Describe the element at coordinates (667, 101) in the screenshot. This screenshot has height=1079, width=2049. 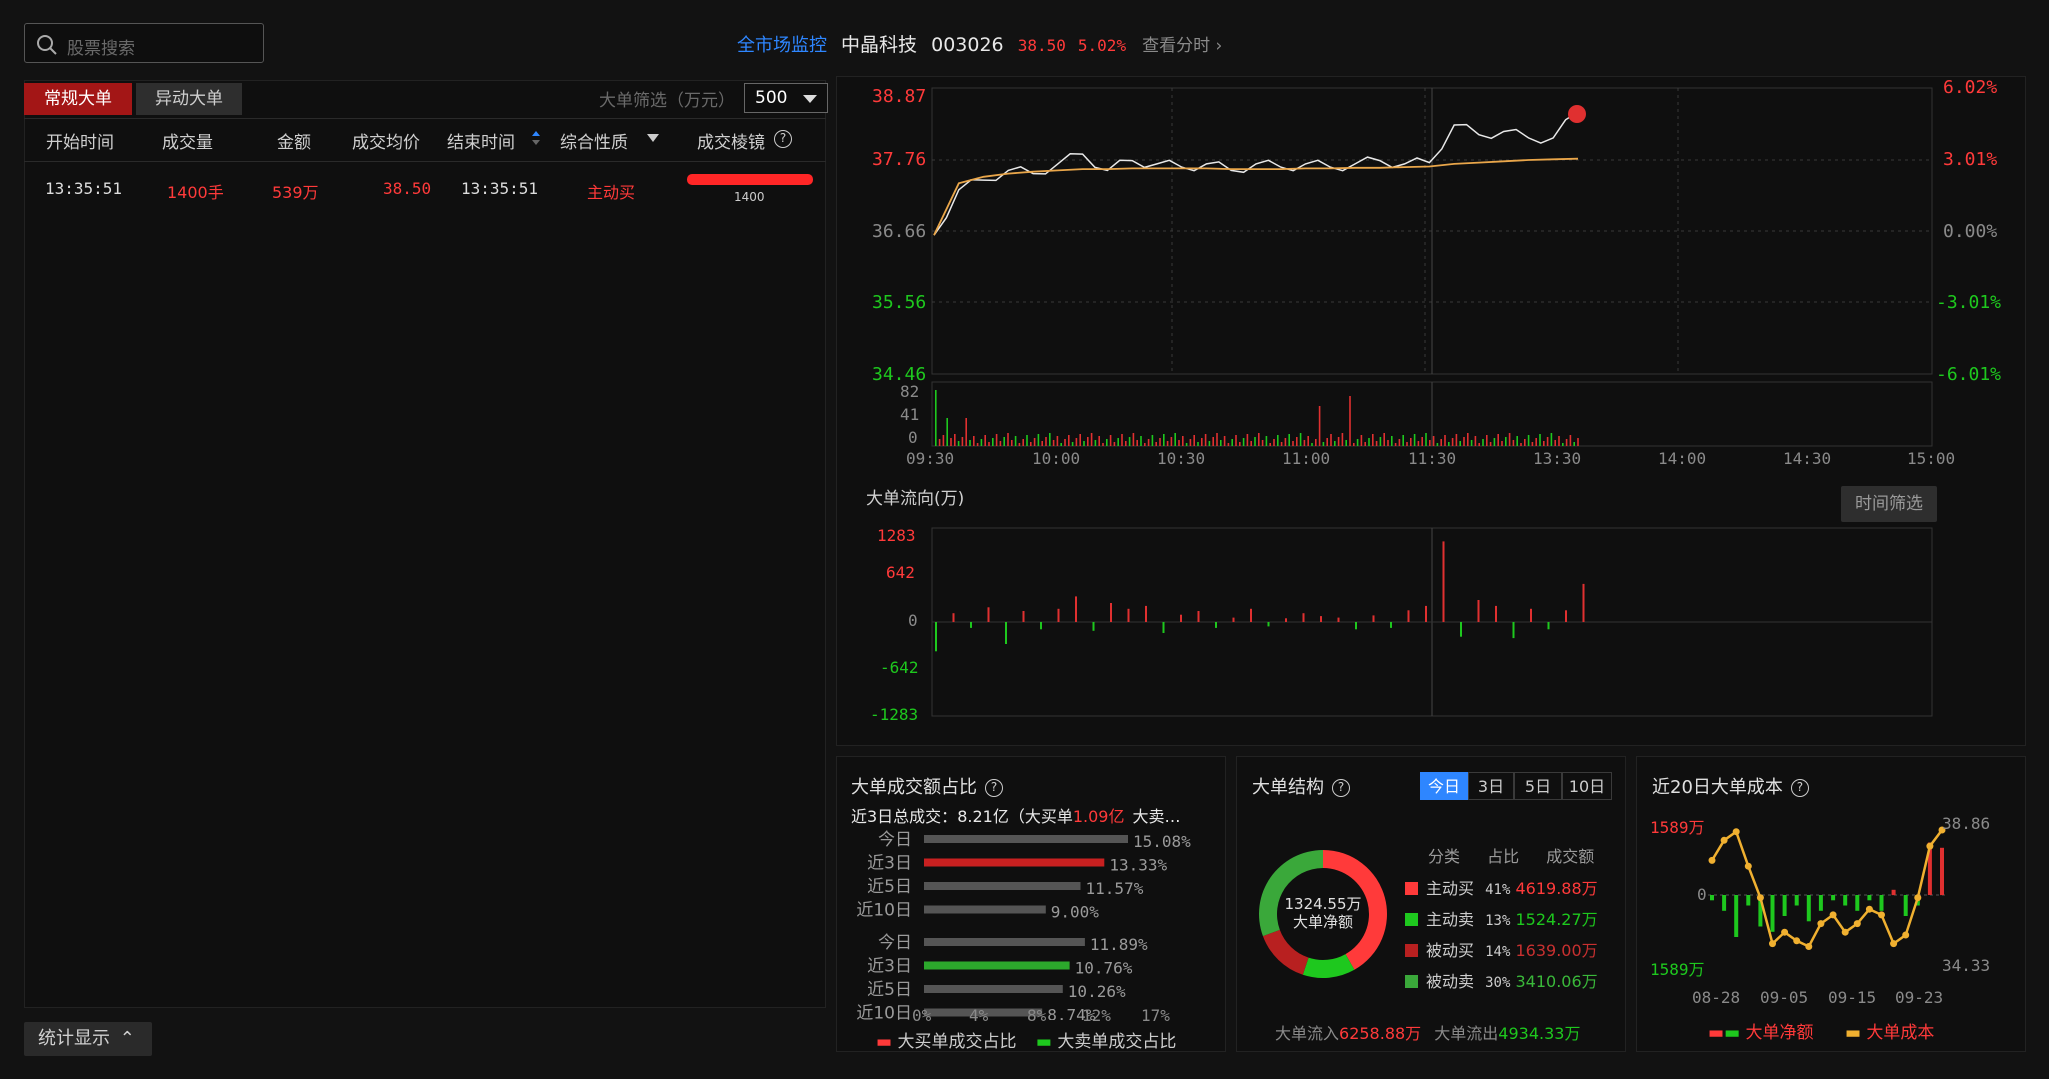
I see `filter-label: 大单筛选（万元）` at that location.